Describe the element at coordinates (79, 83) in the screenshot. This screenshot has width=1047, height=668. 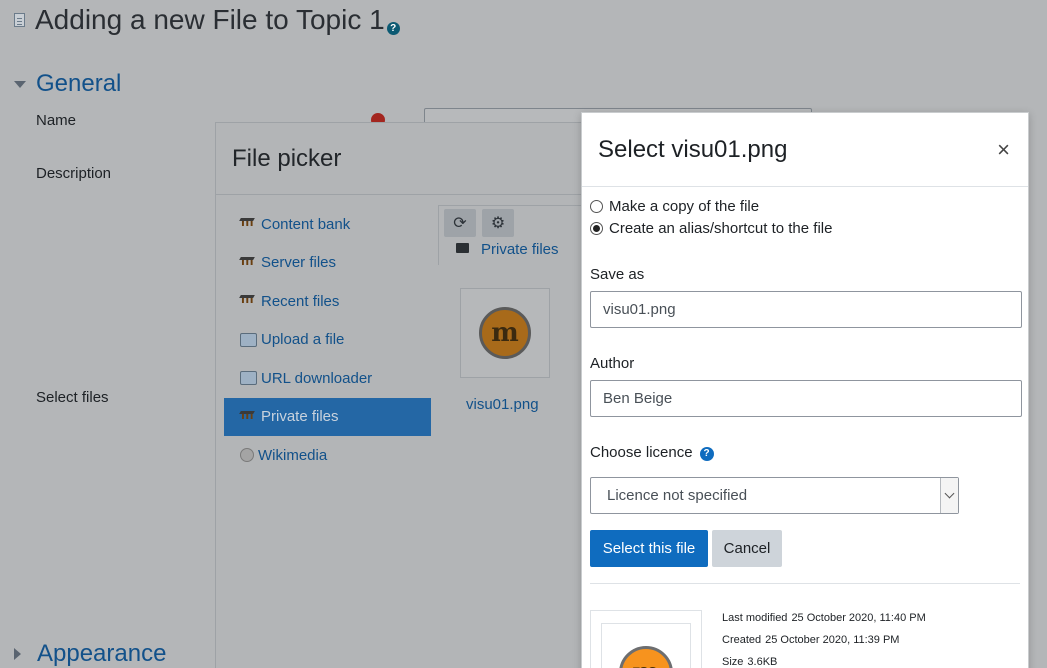
I see `section-general-title: General` at that location.